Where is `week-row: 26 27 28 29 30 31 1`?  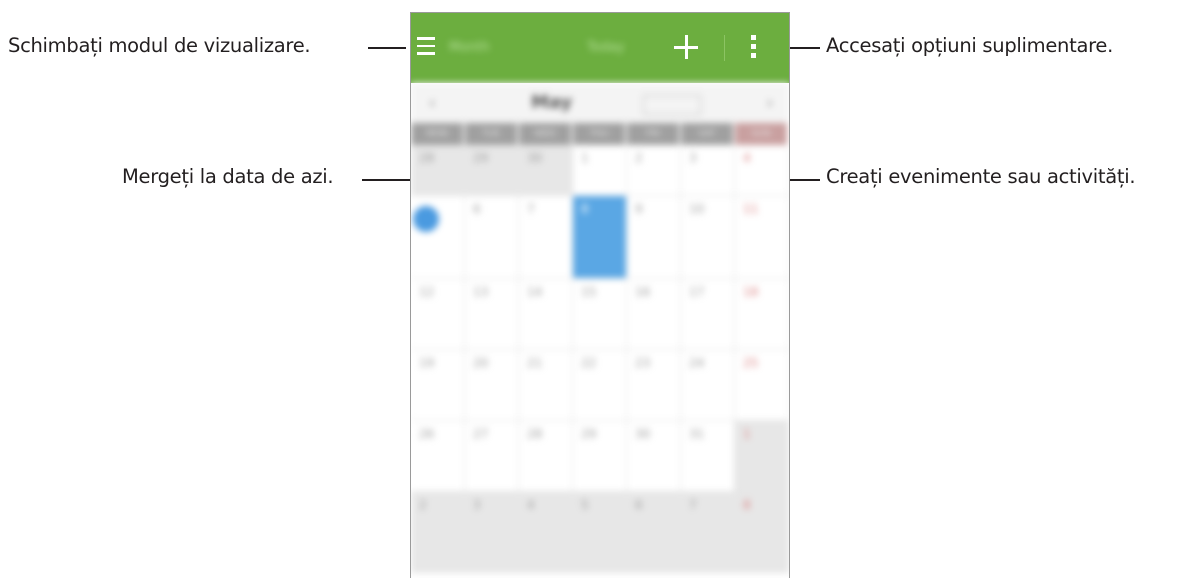
week-row: 26 27 28 29 30 31 1 is located at coordinates (600, 456).